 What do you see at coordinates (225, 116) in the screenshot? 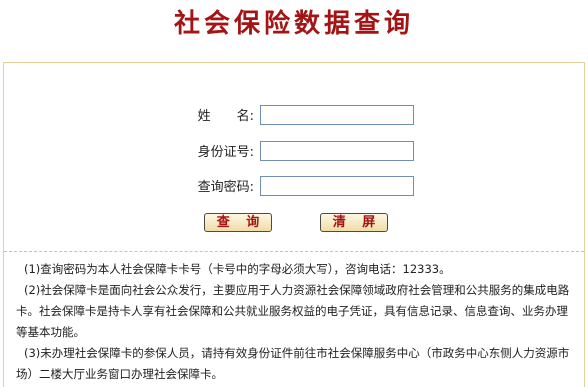
I see `name-label: 姓 名:` at bounding box center [225, 116].